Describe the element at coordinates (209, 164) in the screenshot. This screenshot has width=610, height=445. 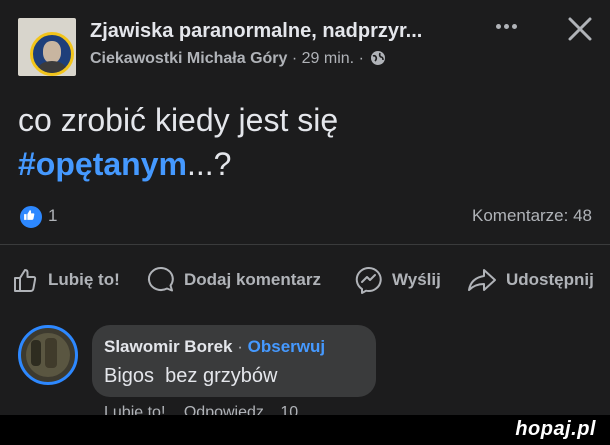
I see `post-text-tail: ...?` at that location.